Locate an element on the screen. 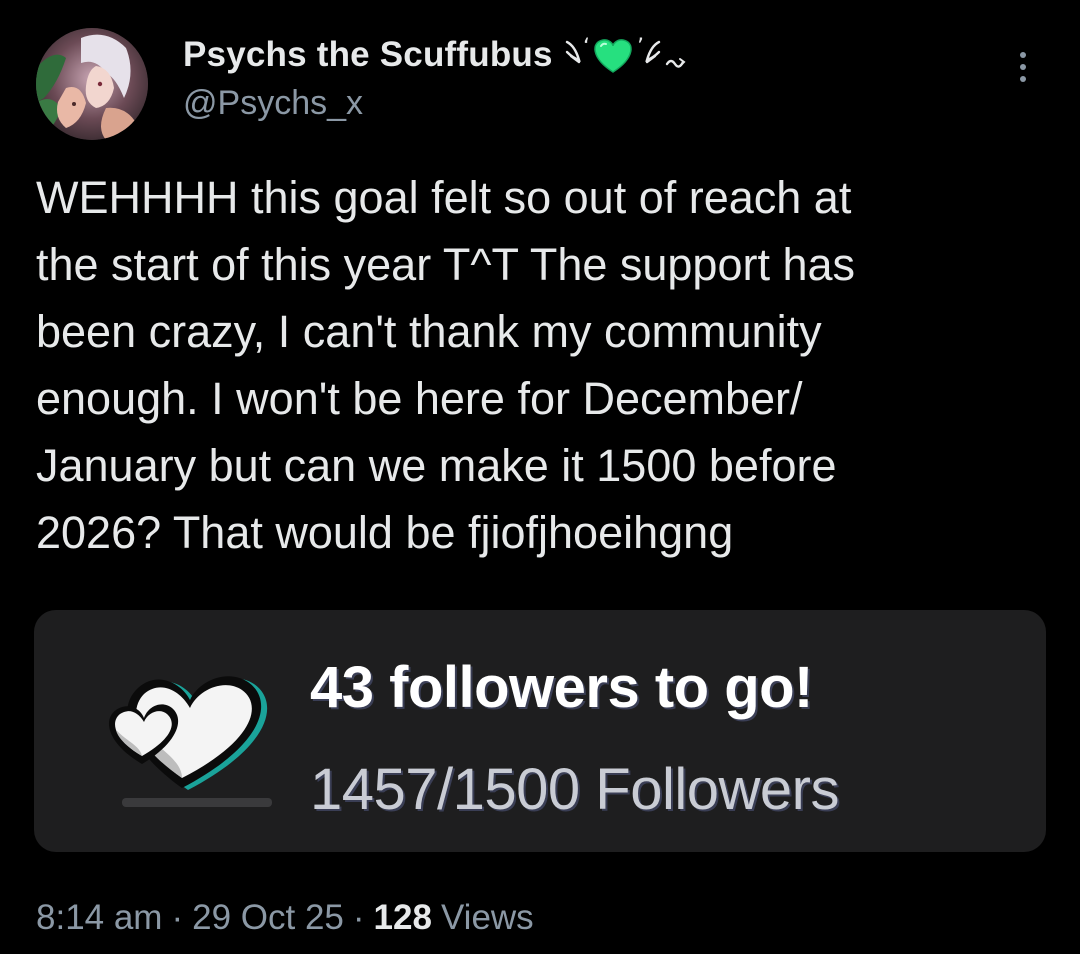 The width and height of the screenshot is (1080, 954). tweet-time: 8:14 am is located at coordinates (99, 918).